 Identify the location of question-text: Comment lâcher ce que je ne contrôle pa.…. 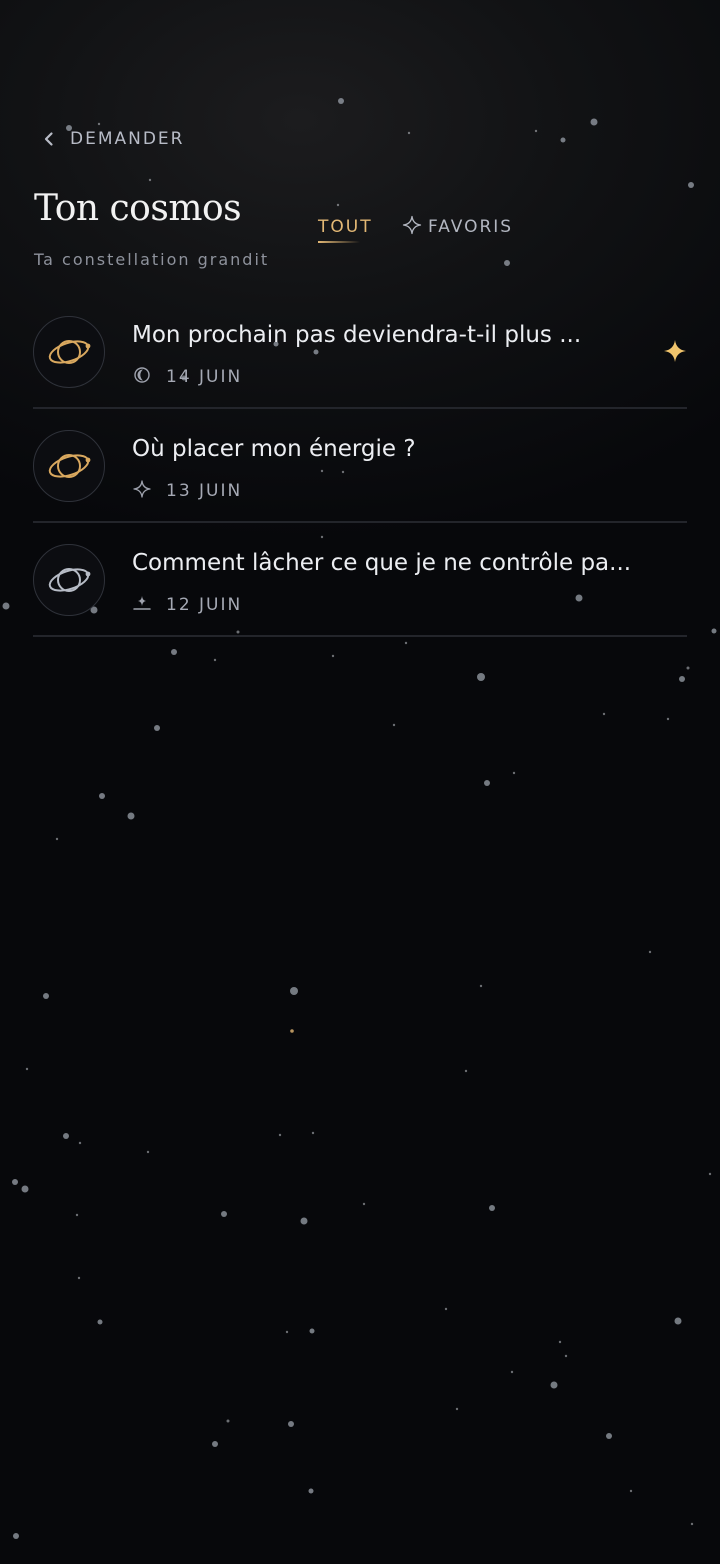
(382, 563).